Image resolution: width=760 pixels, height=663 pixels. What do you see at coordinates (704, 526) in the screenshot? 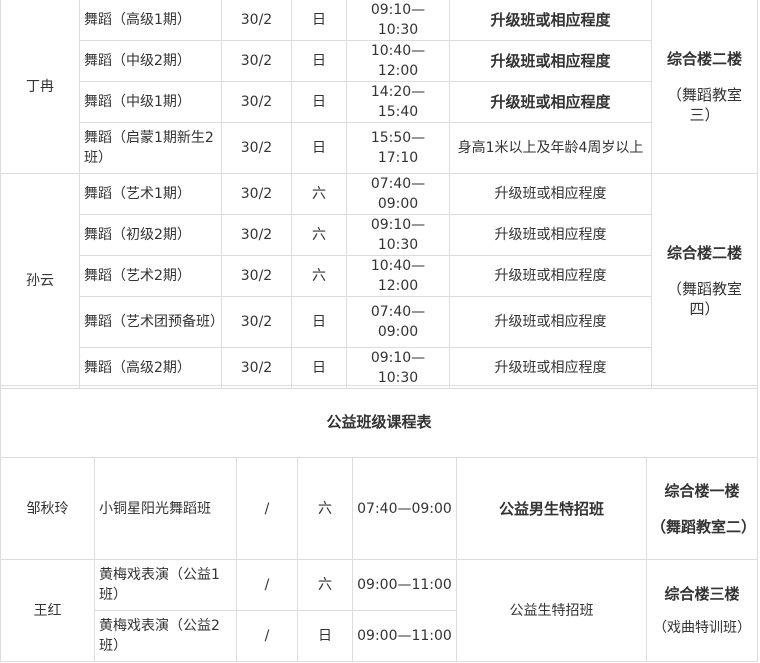
I see `room-sub: （舞蹈教室二）` at bounding box center [704, 526].